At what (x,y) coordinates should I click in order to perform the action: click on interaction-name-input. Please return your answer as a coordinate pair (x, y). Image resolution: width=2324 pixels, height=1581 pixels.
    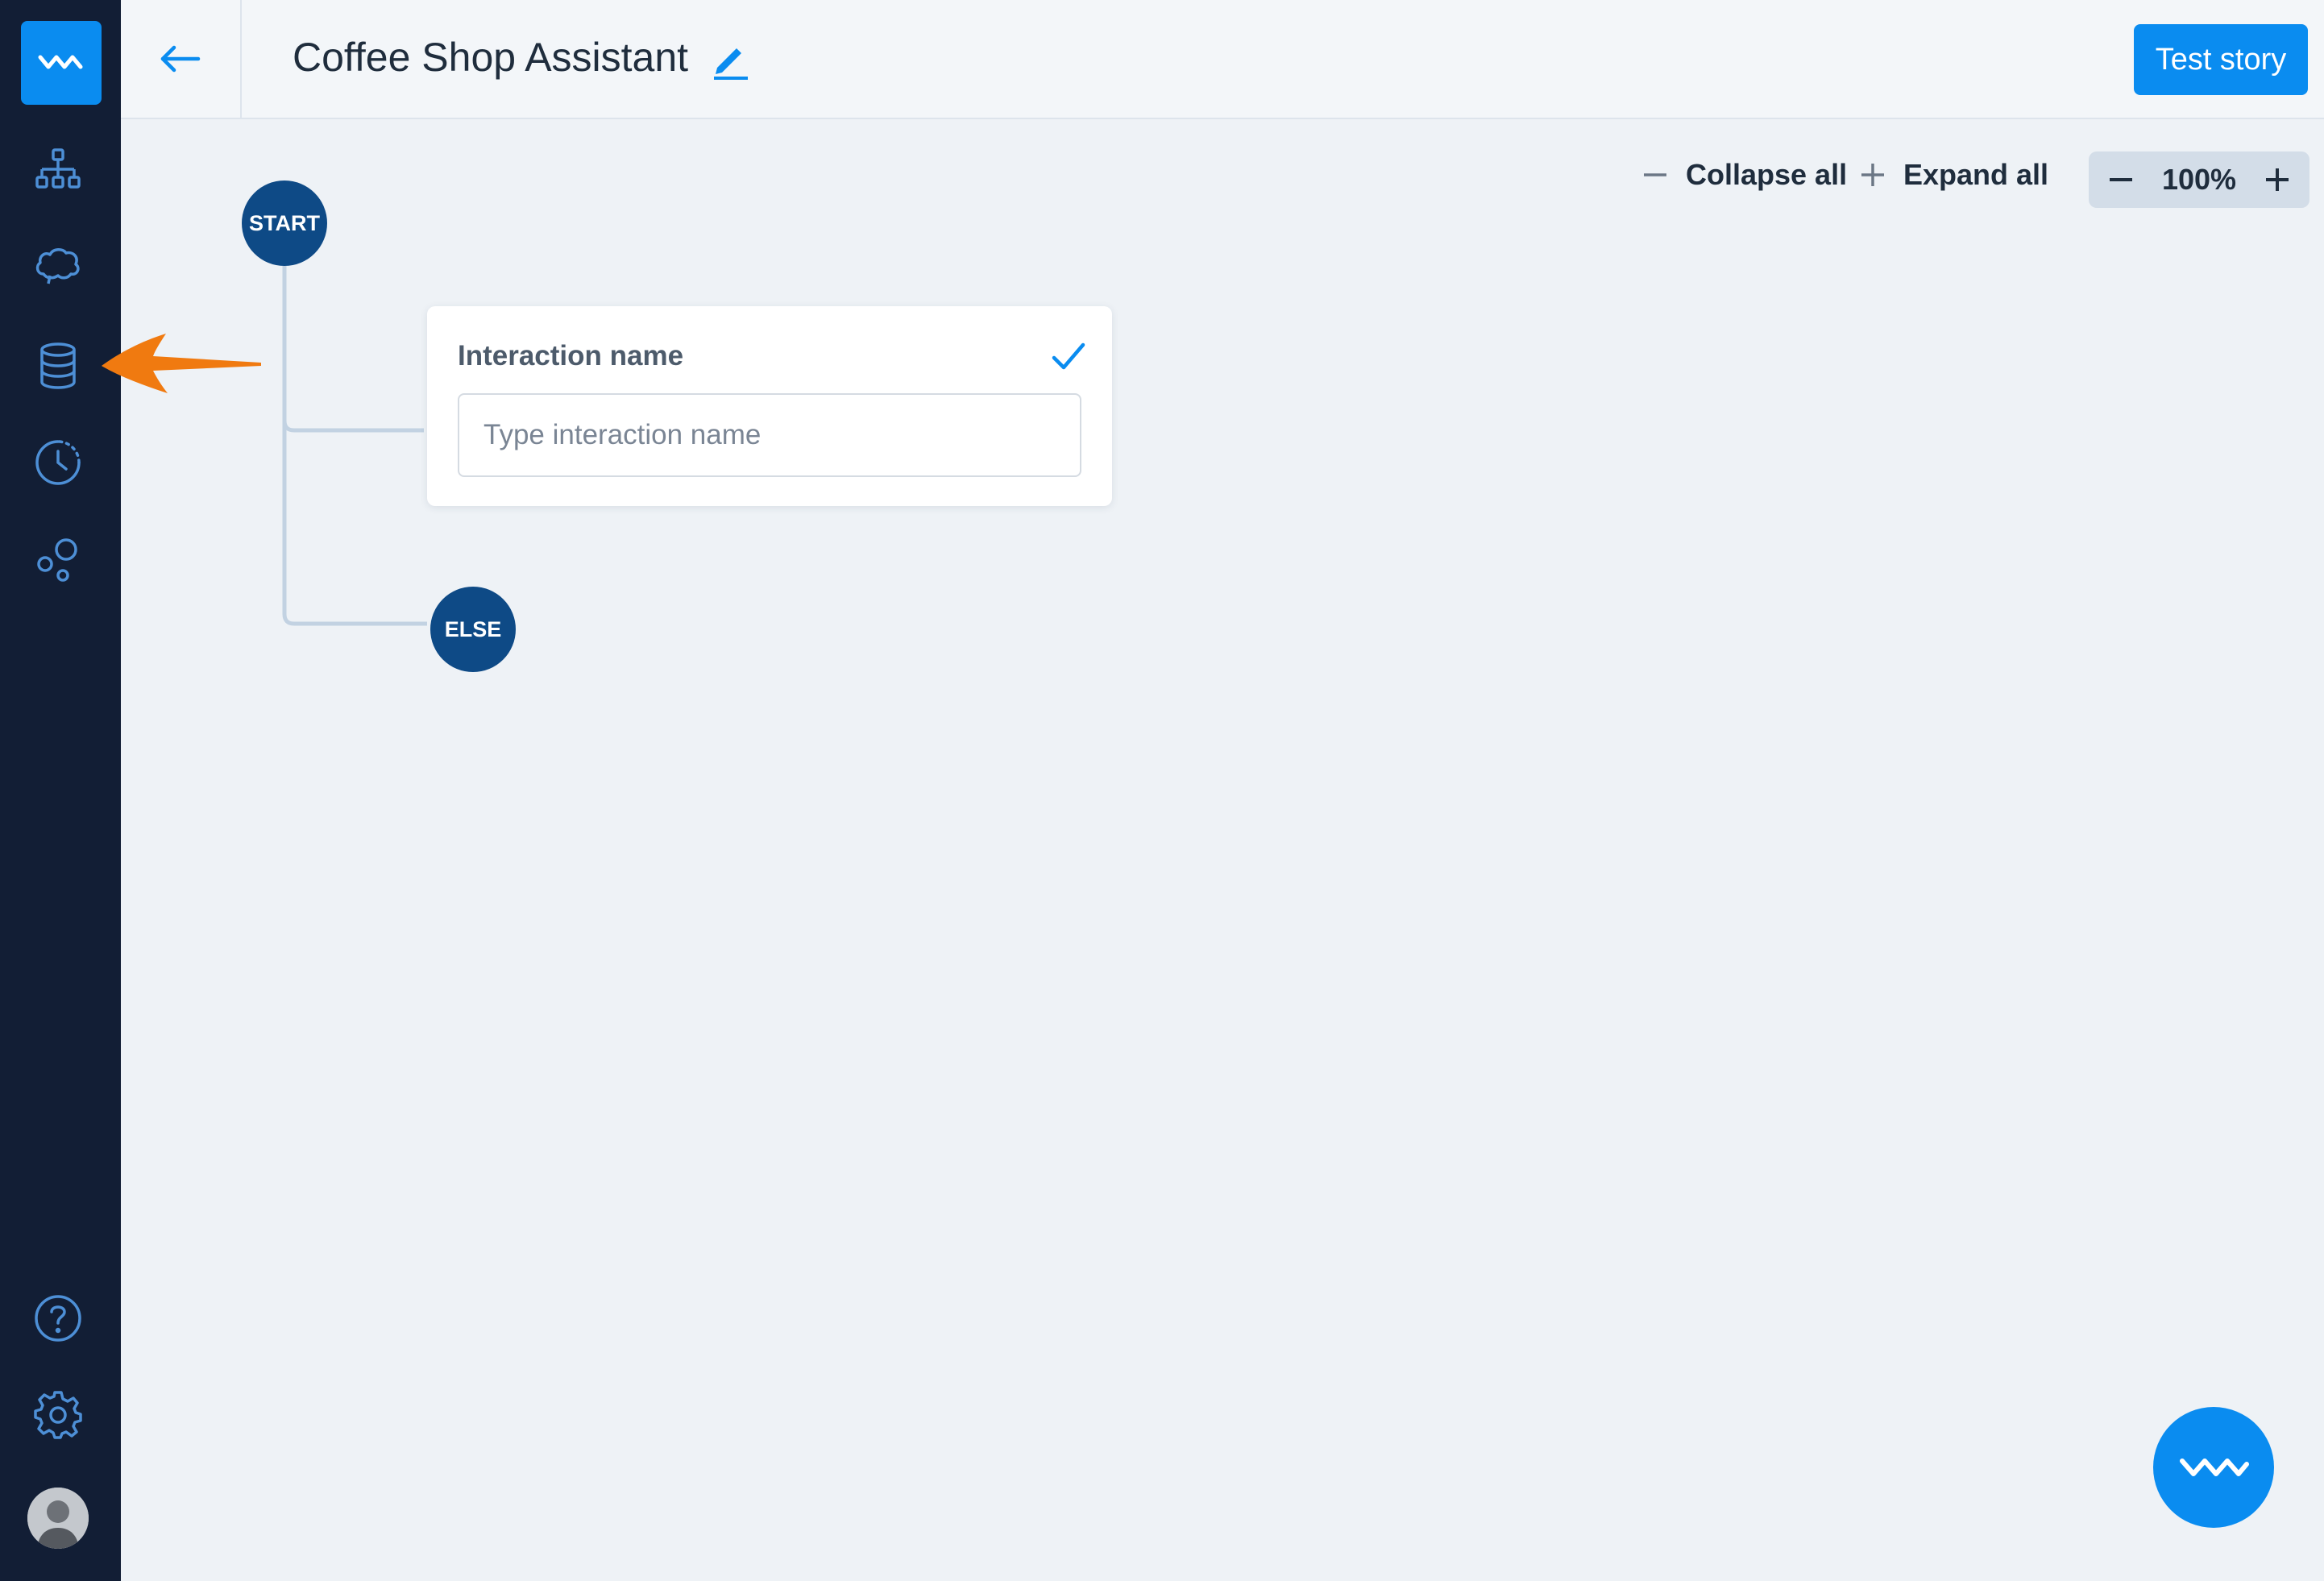
    Looking at the image, I should click on (769, 435).